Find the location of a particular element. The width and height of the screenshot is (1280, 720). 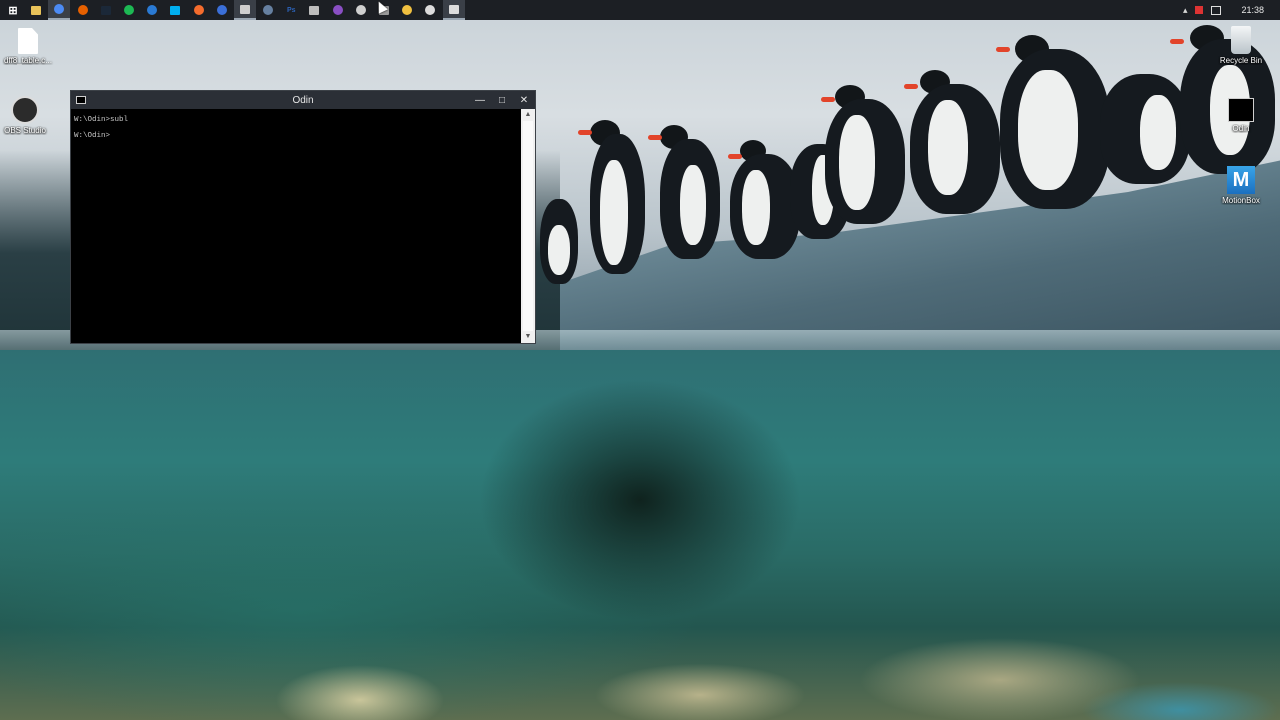

taskbar-button-edge is located at coordinates (152, 10).